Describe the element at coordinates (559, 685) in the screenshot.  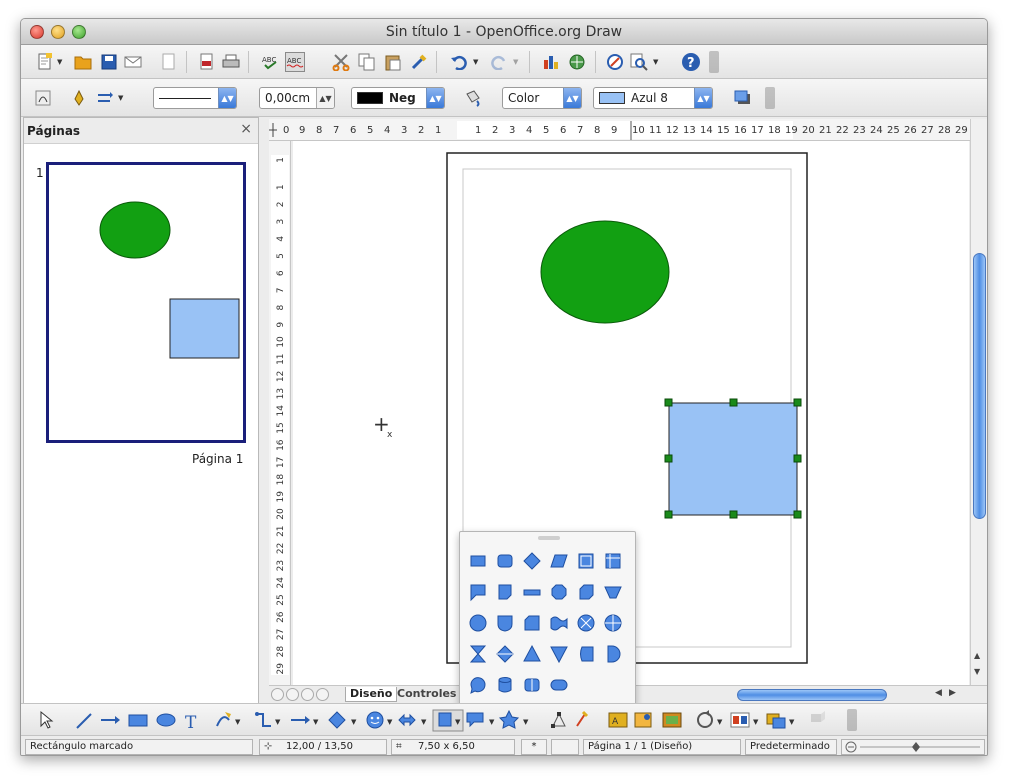
I see `rounded-pill-icon` at that location.